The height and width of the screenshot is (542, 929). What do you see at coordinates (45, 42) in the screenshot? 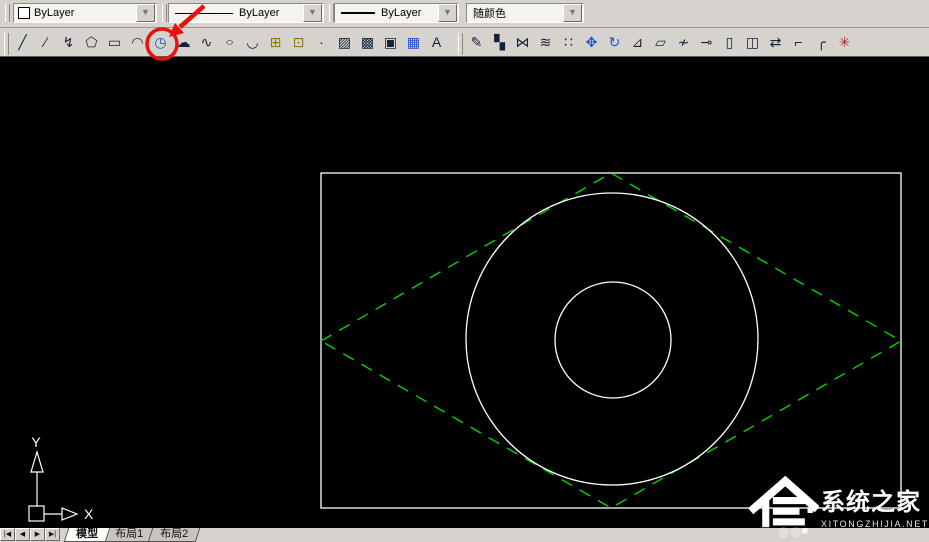
I see `construction-line-icon: ∕` at bounding box center [45, 42].